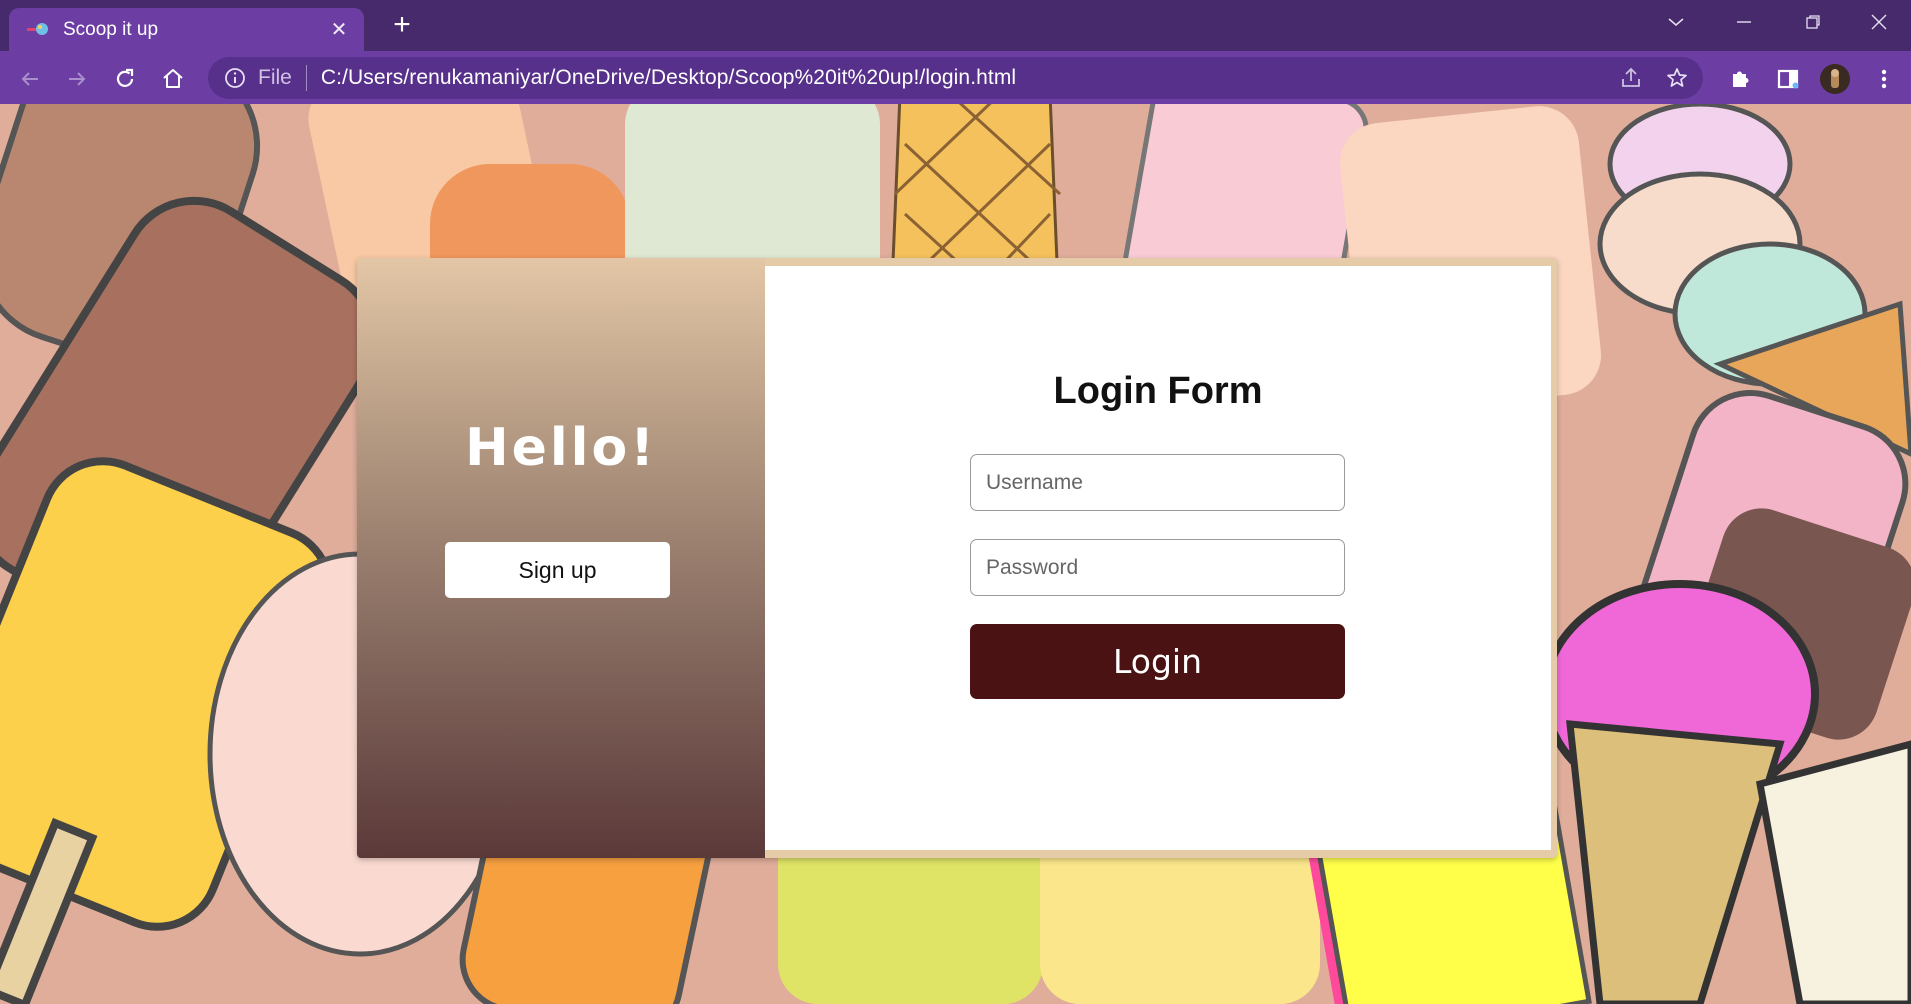  I want to click on home-button, so click(173, 79).